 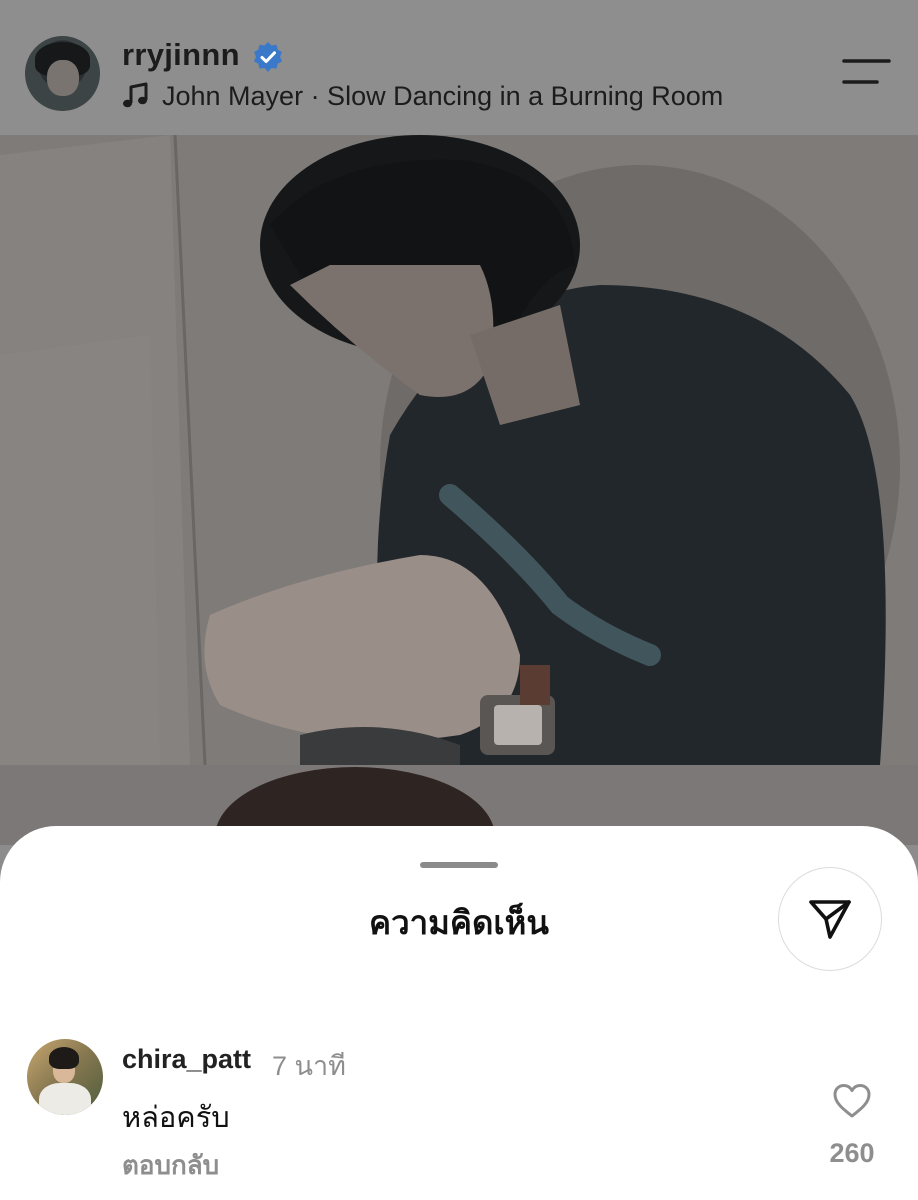 What do you see at coordinates (176, 1118) in the screenshot?
I see `comment-text: หล่อครับ` at bounding box center [176, 1118].